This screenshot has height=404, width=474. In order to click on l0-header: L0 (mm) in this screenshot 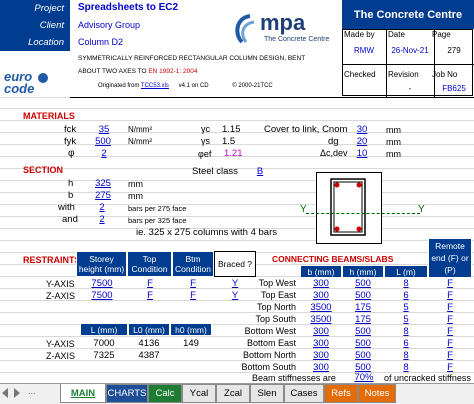, I will do `click(149, 329)`.